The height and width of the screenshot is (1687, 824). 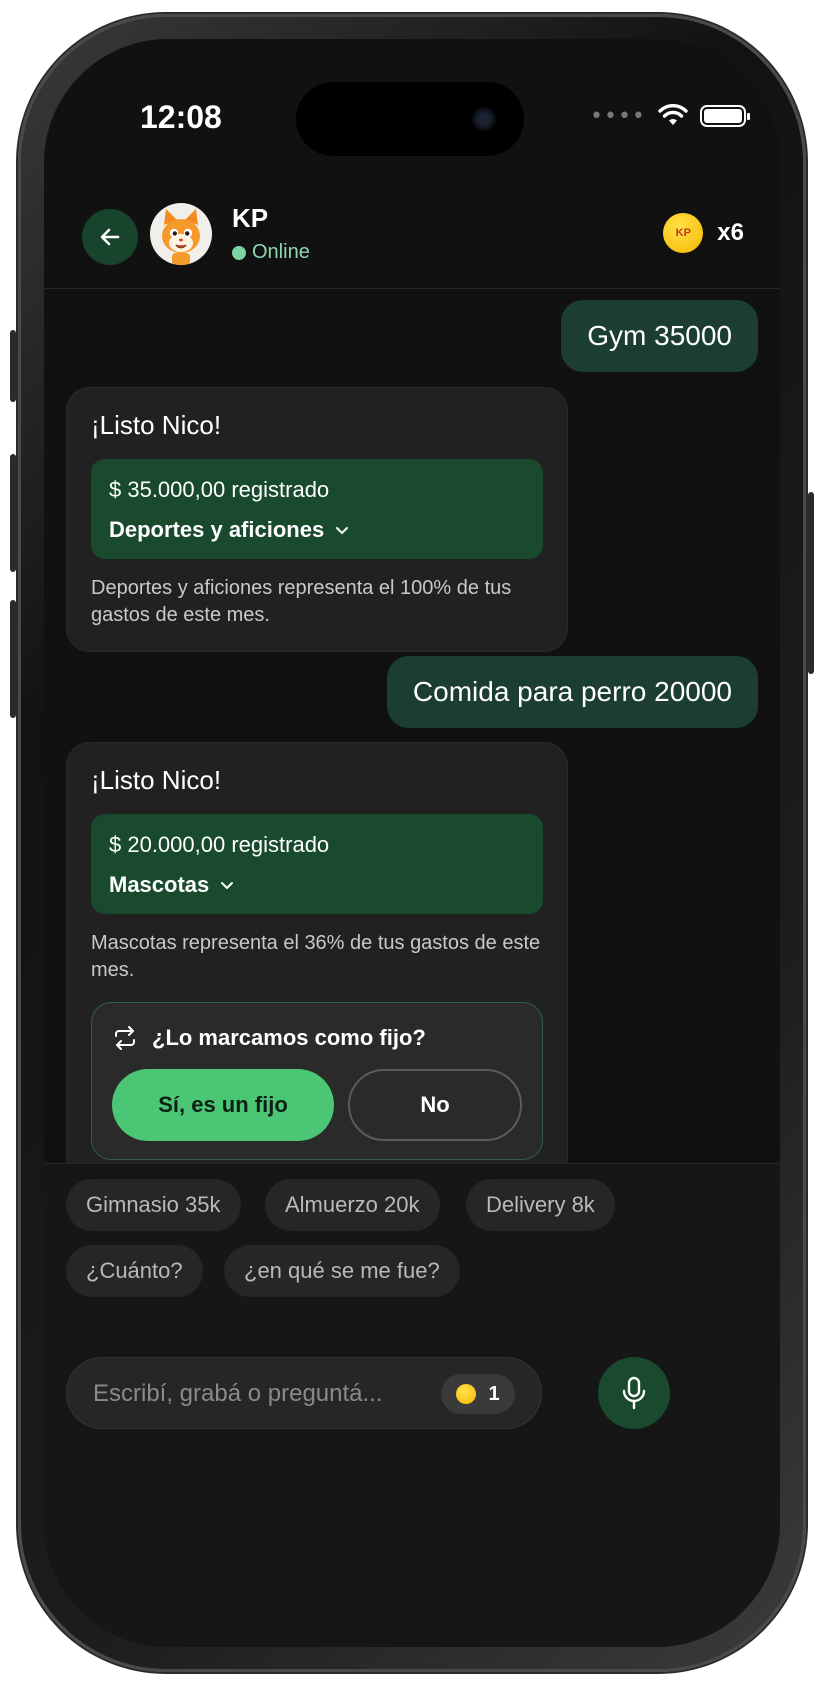 I want to click on online-status: Online, so click(x=271, y=252).